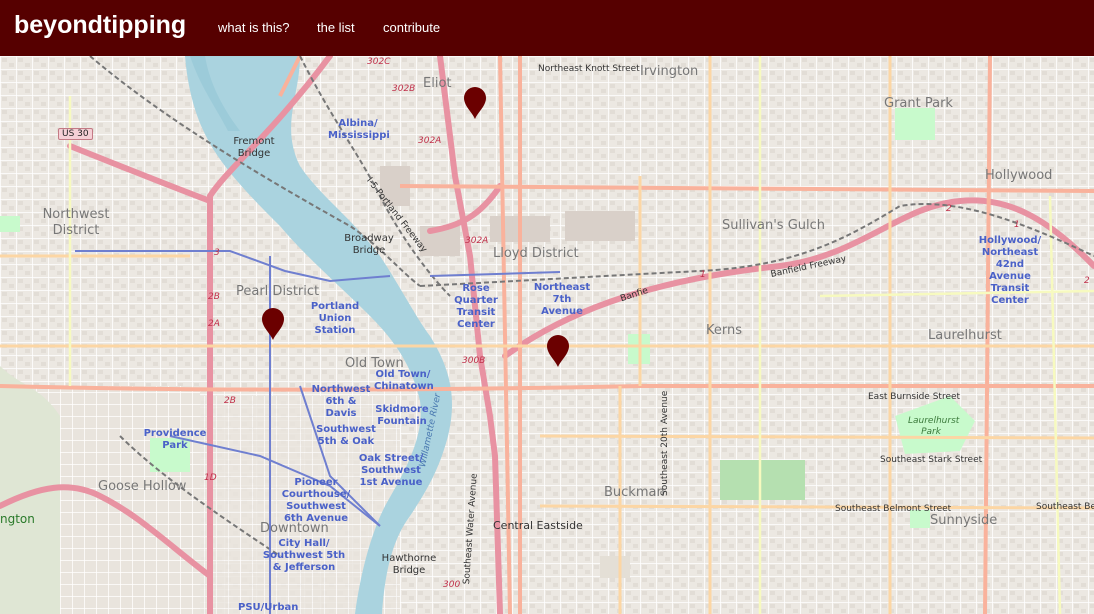 This screenshot has height=614, width=1094. I want to click on brand-logo: beyondtipping, so click(100, 25).